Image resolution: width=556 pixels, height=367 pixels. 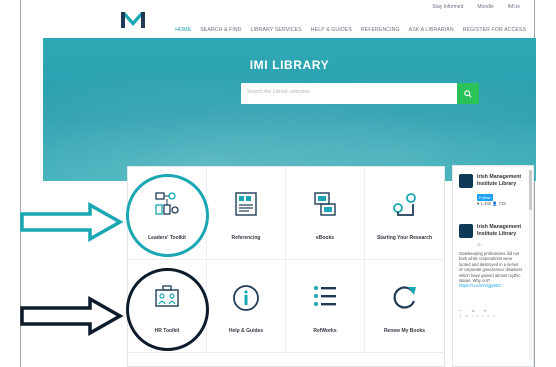 I want to click on imi-logo, so click(x=133, y=20).